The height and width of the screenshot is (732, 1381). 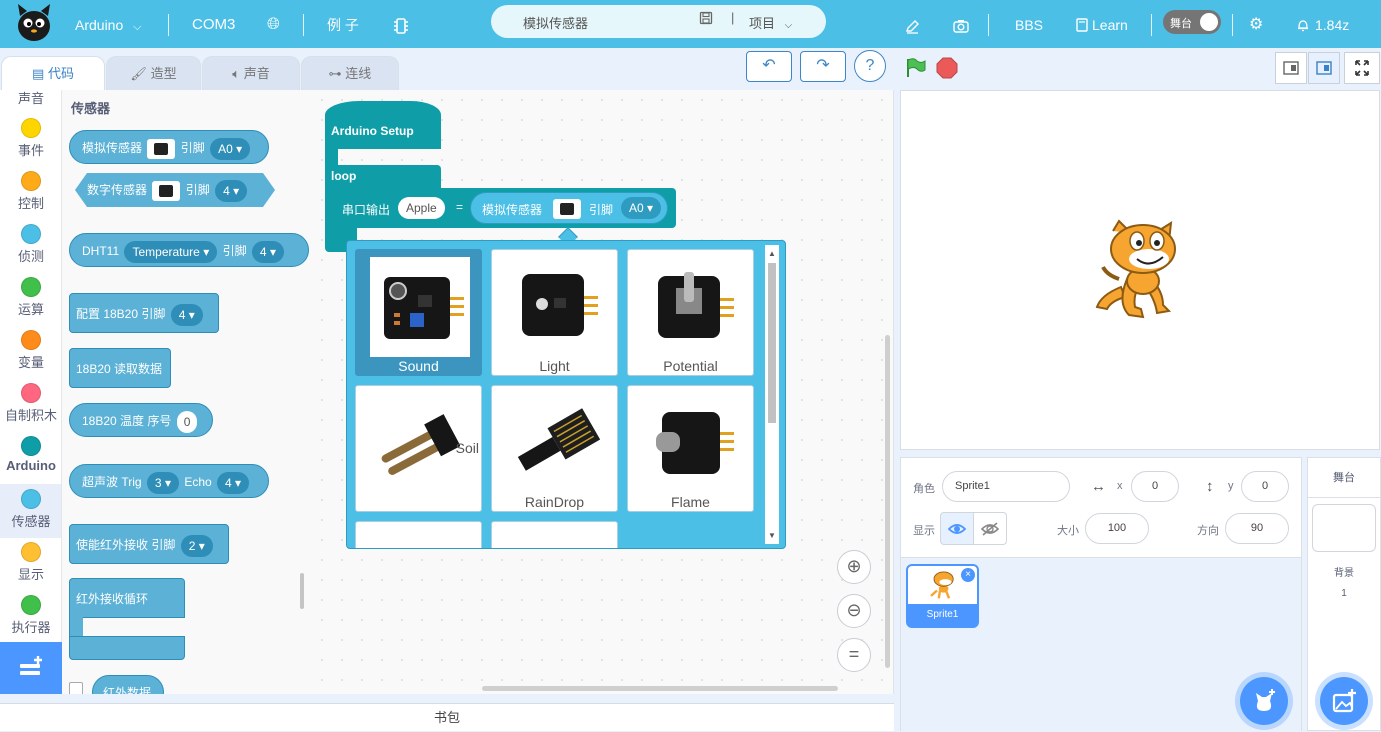 I want to click on sprite-name-input: Sprite1, so click(x=1006, y=486).